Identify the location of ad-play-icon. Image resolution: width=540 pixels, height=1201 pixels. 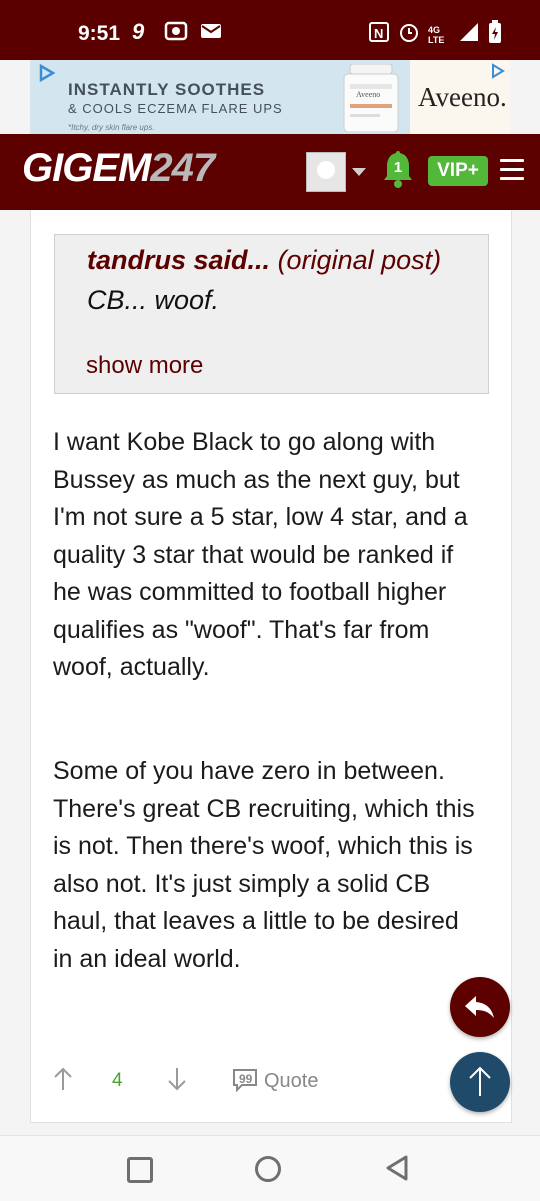
(47, 73).